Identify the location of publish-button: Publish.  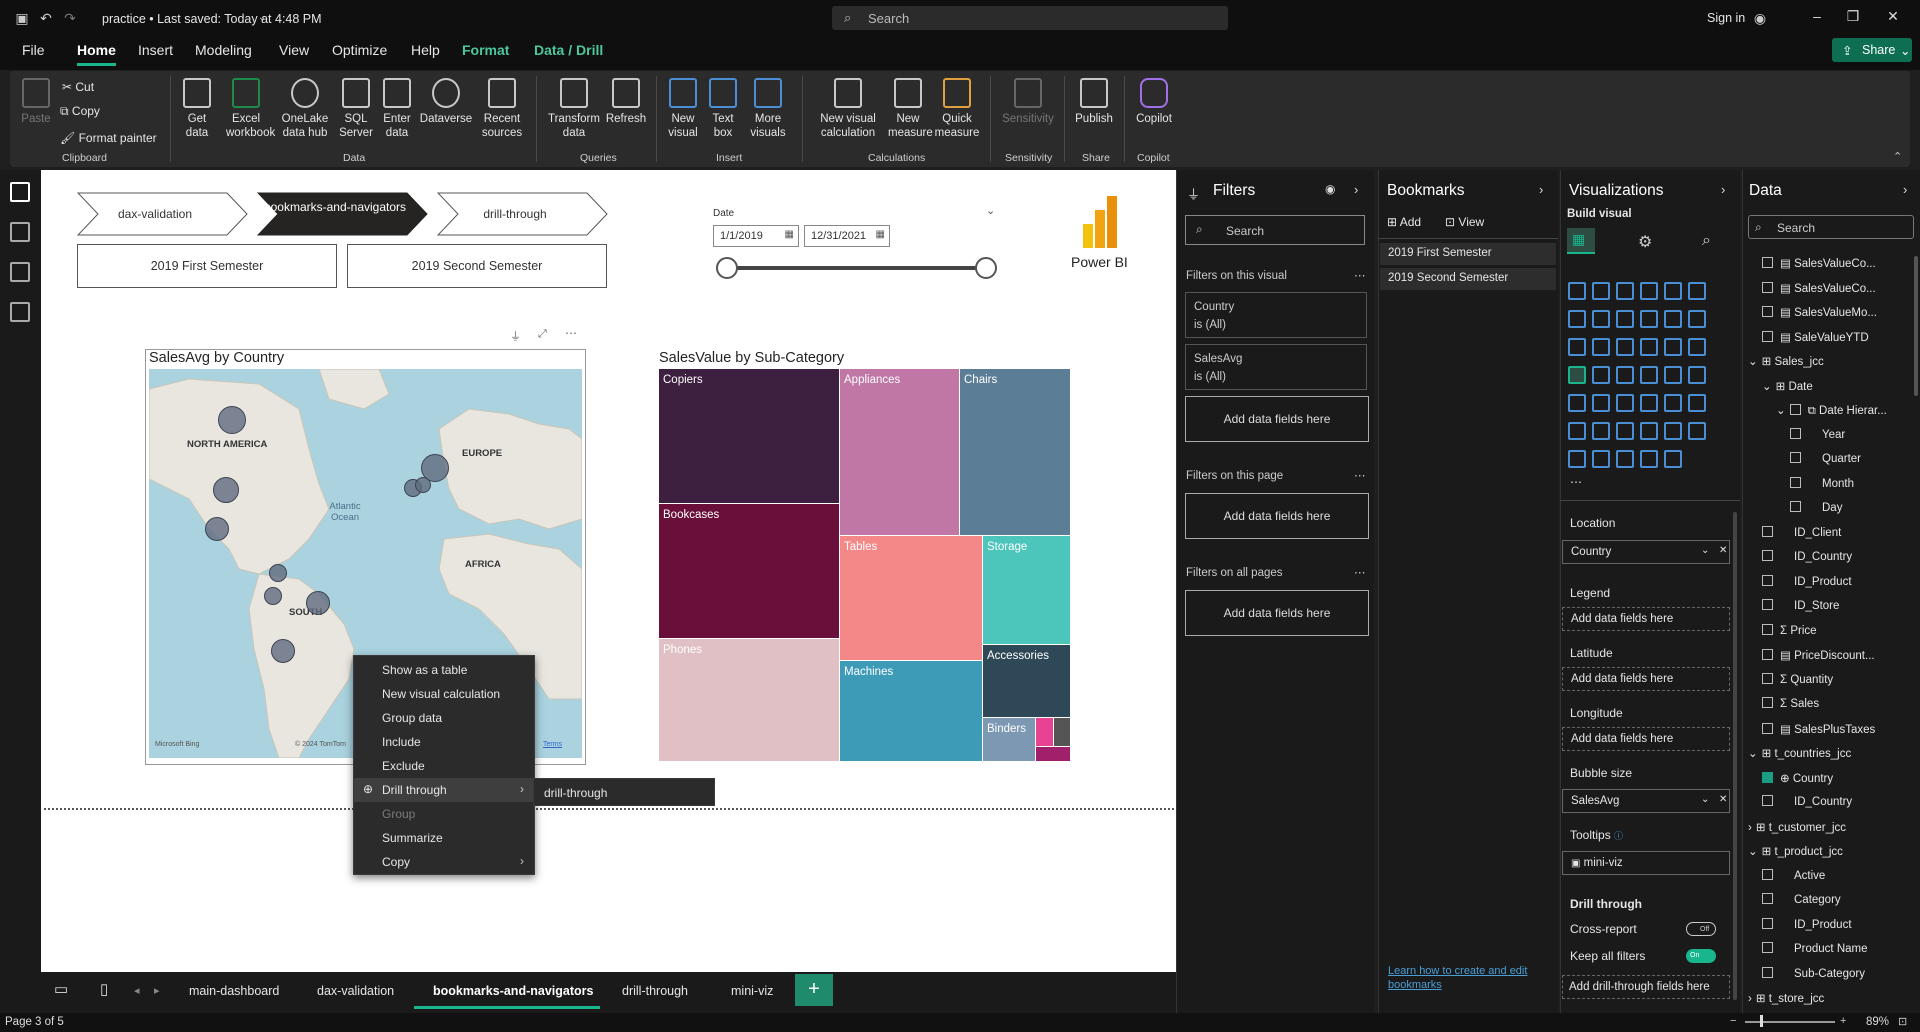
(1094, 102).